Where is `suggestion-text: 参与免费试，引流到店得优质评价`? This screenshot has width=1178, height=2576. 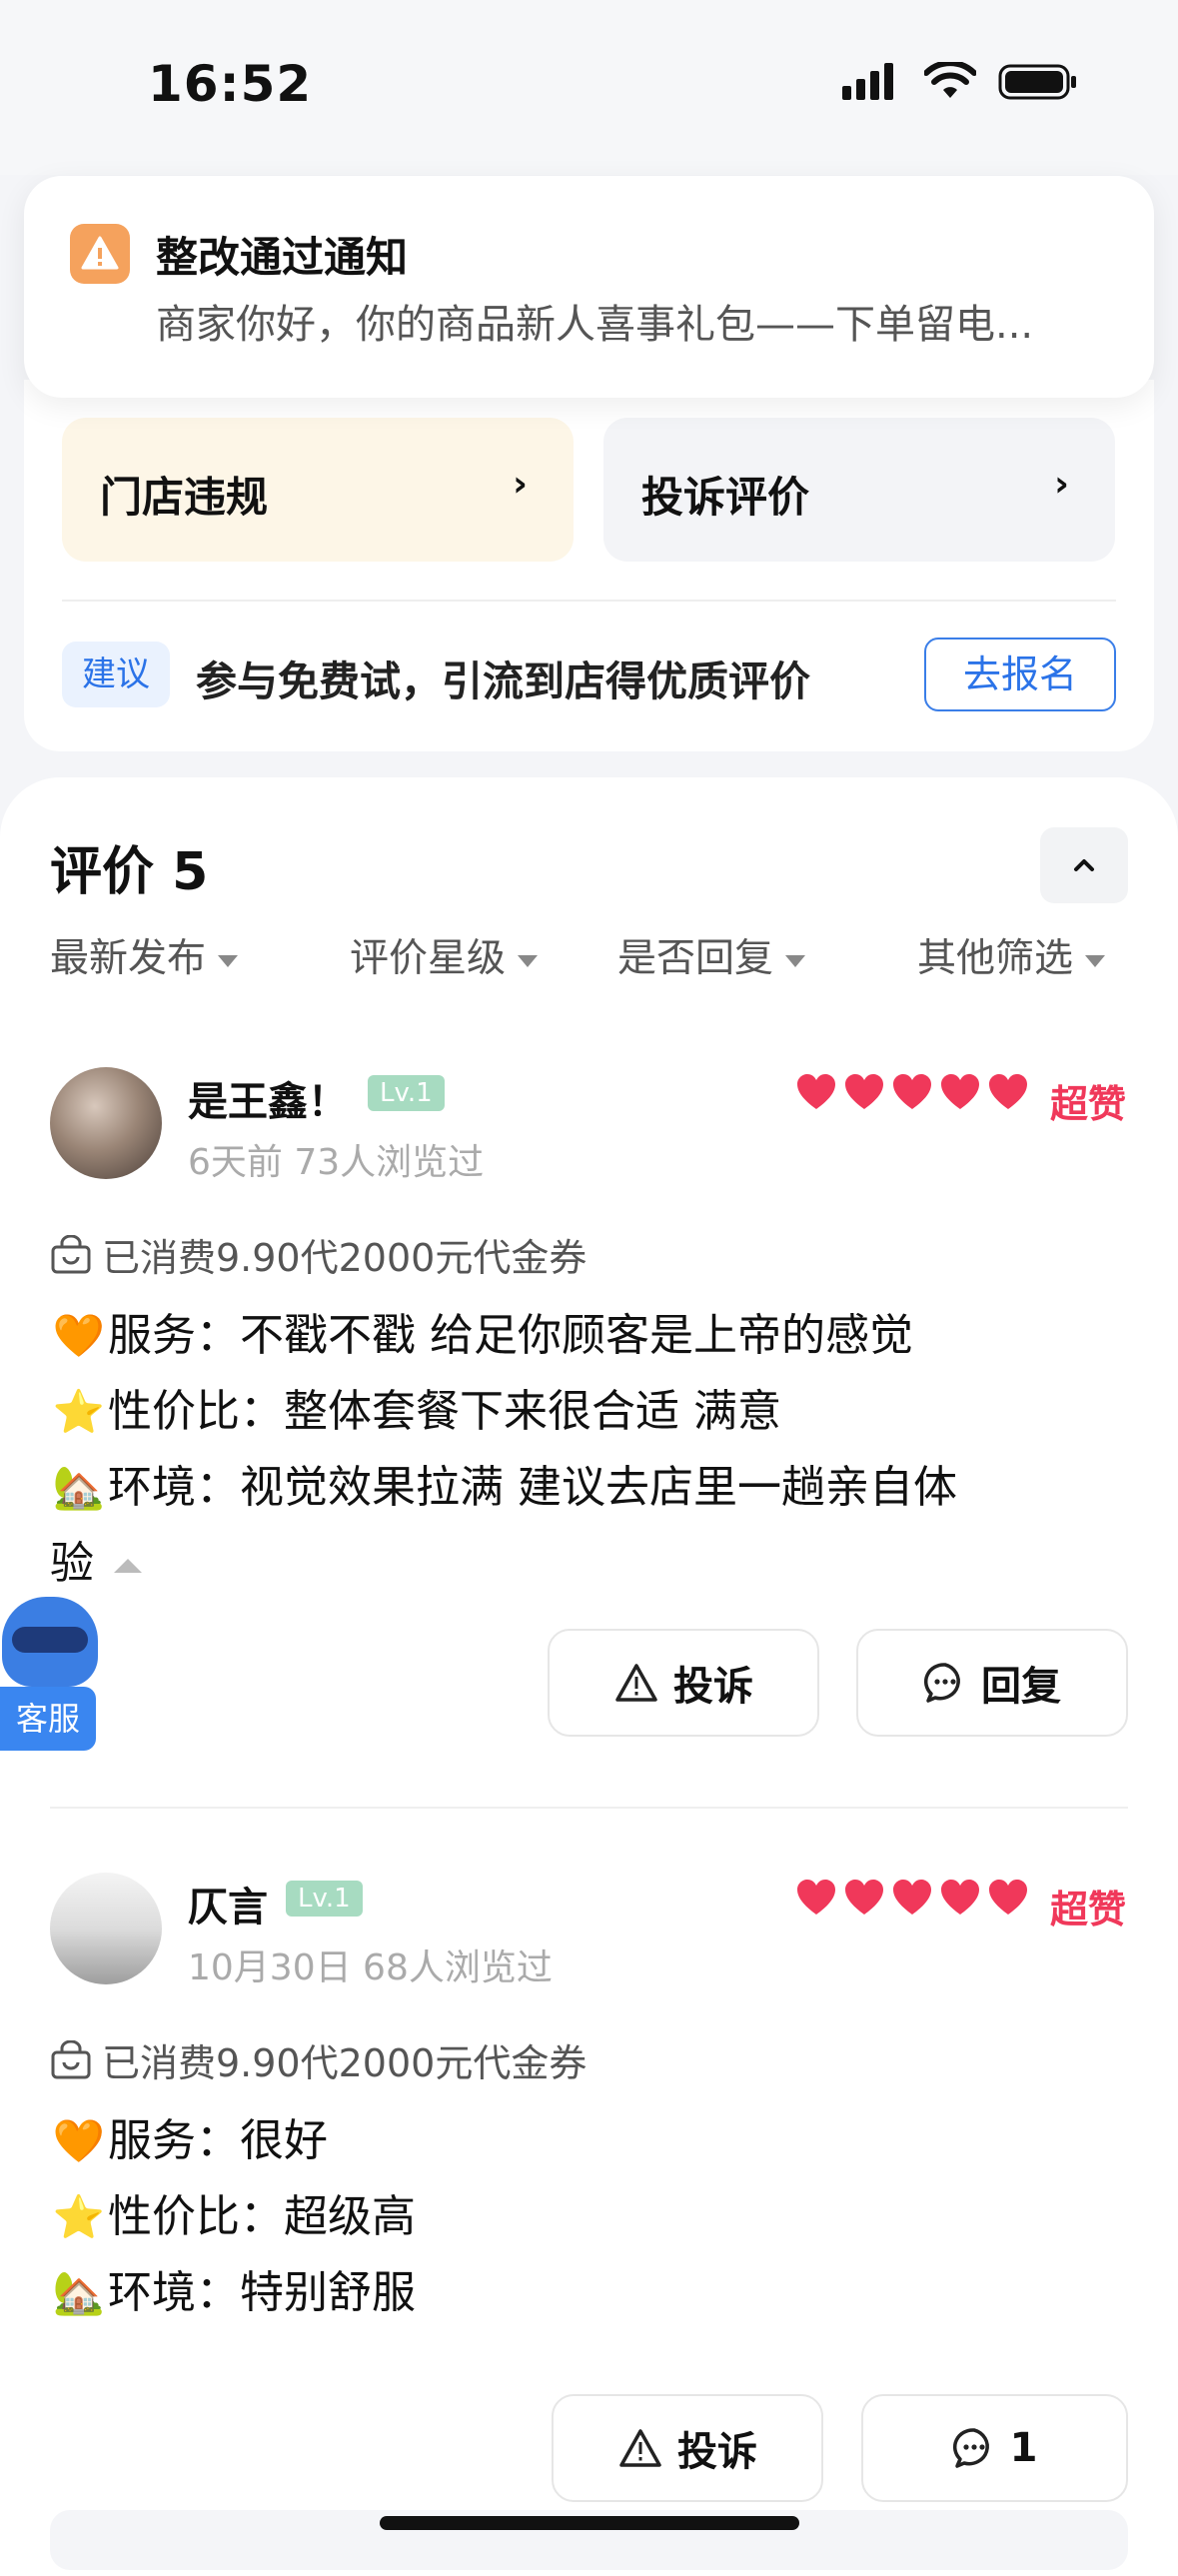 suggestion-text: 参与免费试，引流到店得优质评价 is located at coordinates (503, 681).